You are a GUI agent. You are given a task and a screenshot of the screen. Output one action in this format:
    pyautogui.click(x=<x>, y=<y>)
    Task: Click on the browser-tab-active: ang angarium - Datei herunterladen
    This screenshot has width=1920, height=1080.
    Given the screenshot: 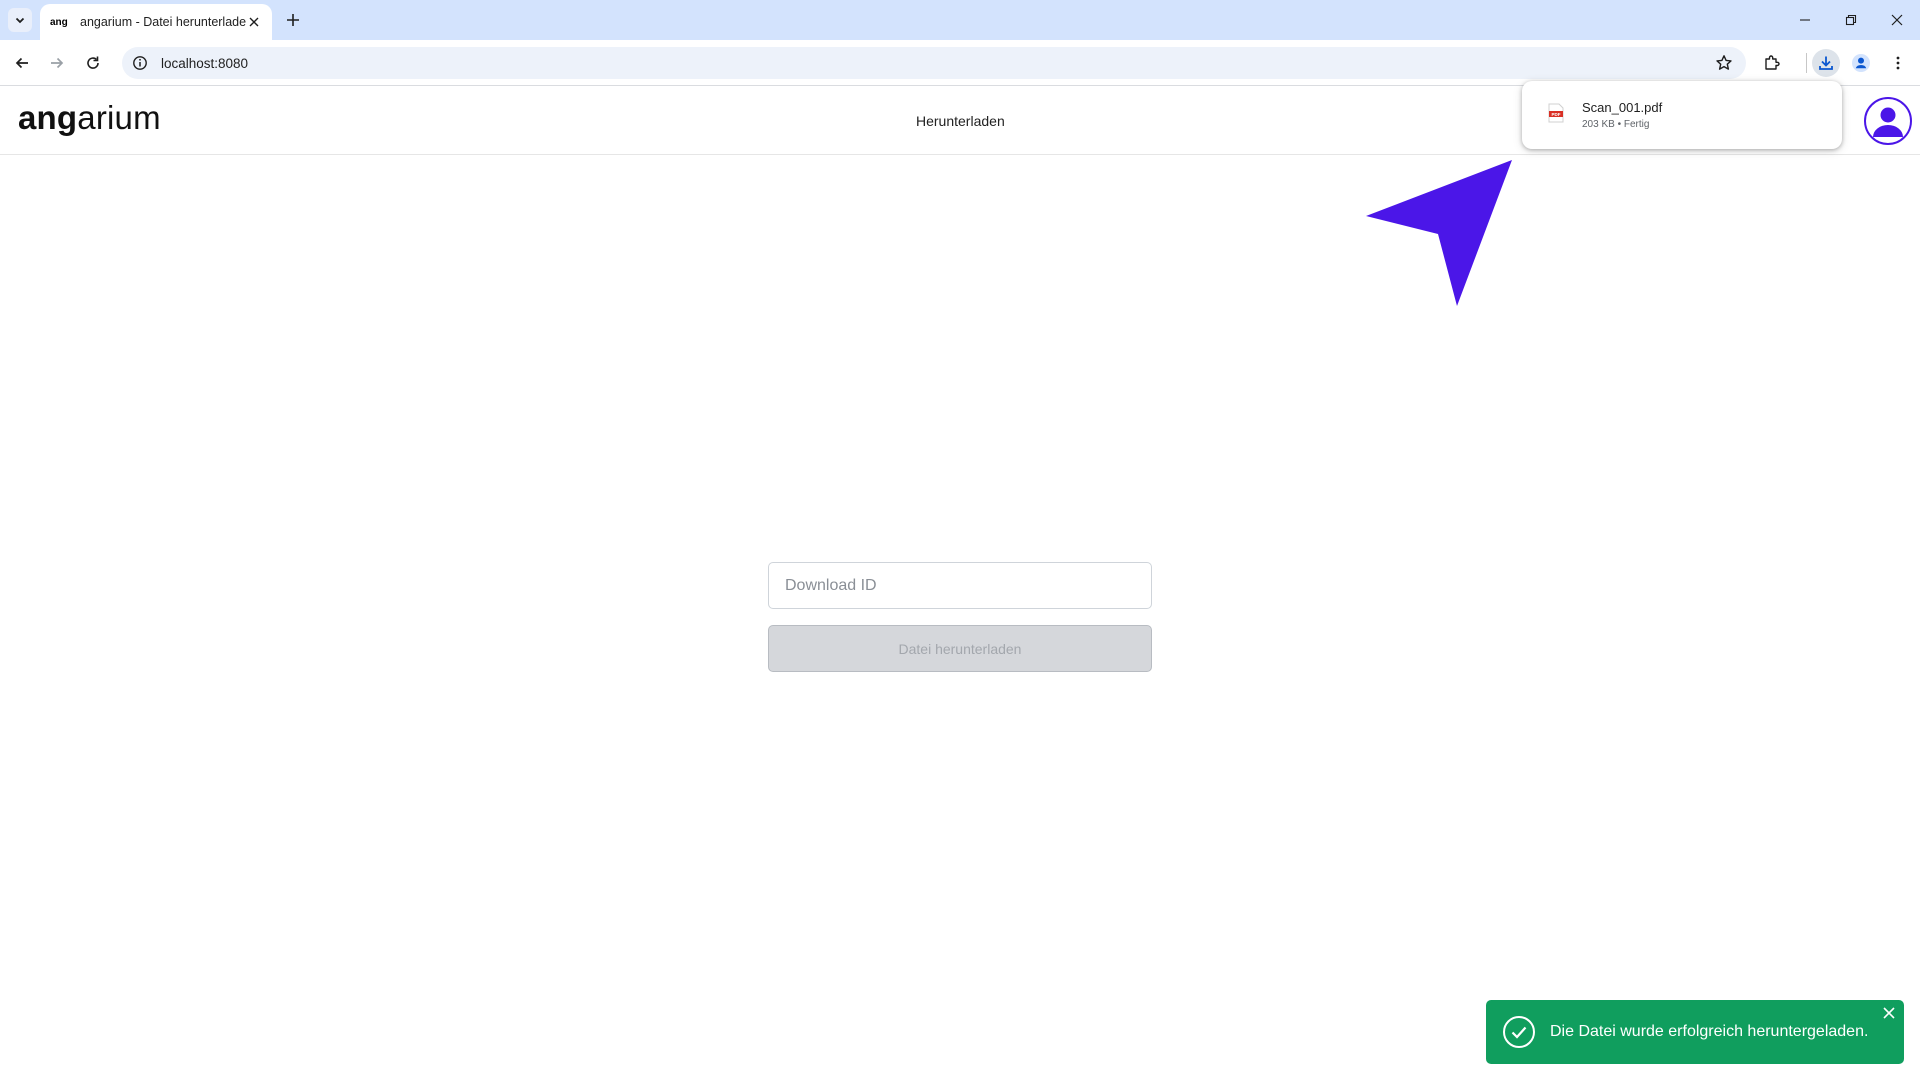 What is the action you would take?
    pyautogui.click(x=156, y=22)
    